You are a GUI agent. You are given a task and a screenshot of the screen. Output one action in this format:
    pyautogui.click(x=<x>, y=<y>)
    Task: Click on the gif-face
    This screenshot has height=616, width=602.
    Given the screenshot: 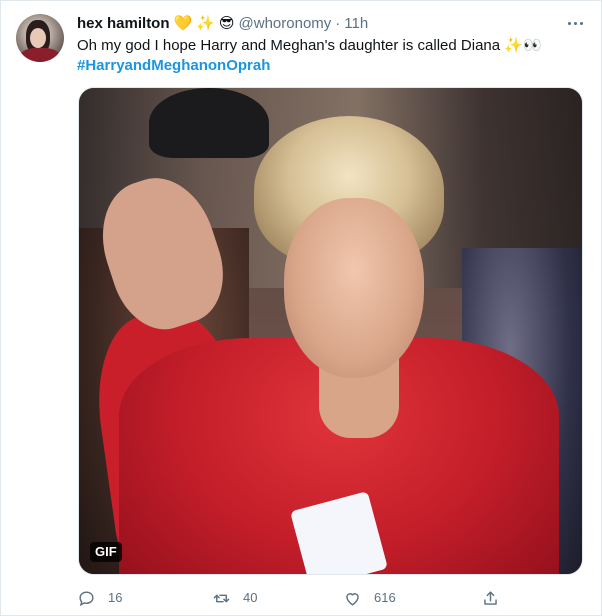 What is the action you would take?
    pyautogui.click(x=354, y=288)
    